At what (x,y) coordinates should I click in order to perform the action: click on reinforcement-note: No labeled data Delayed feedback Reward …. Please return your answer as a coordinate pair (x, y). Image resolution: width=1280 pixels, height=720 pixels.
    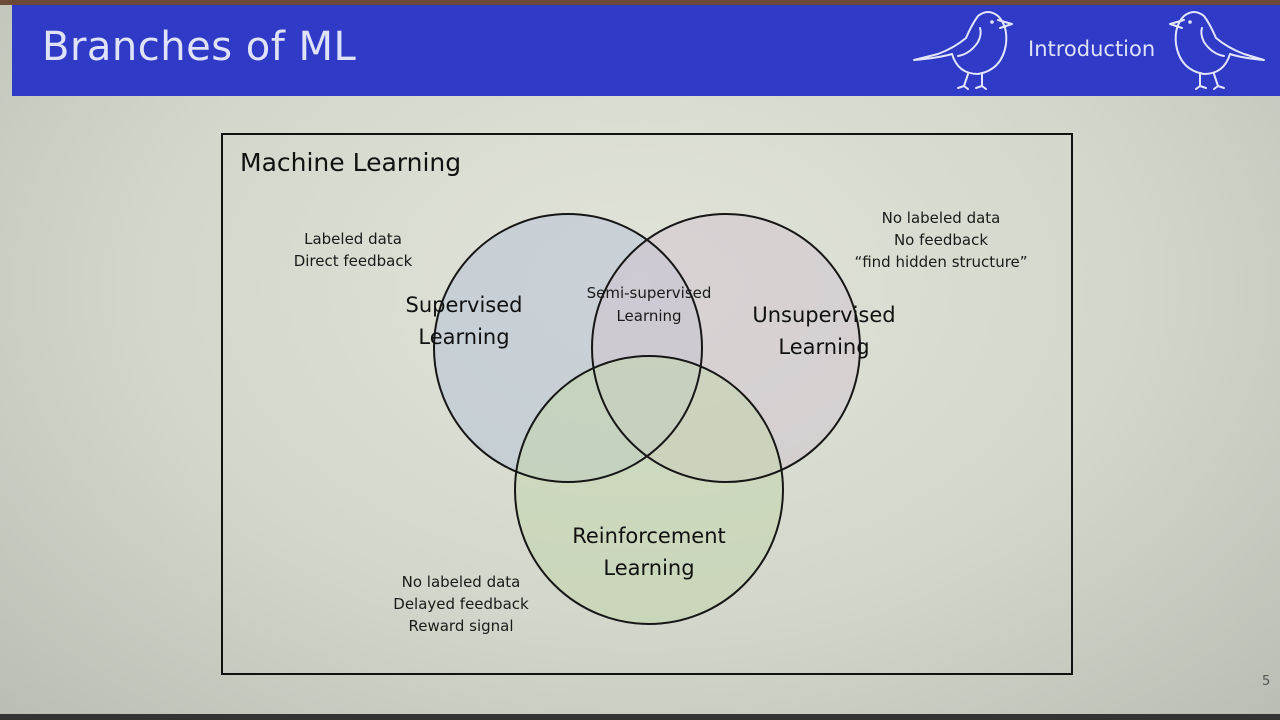
    Looking at the image, I should click on (461, 604).